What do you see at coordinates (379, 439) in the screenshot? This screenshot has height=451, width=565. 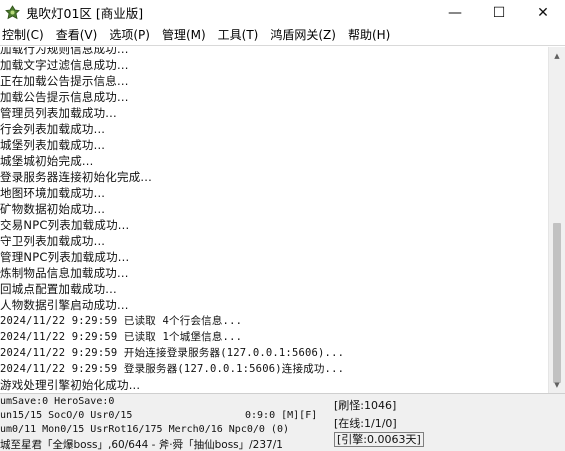 I see `status-engine-uptime: [引擎:0.0063天]` at bounding box center [379, 439].